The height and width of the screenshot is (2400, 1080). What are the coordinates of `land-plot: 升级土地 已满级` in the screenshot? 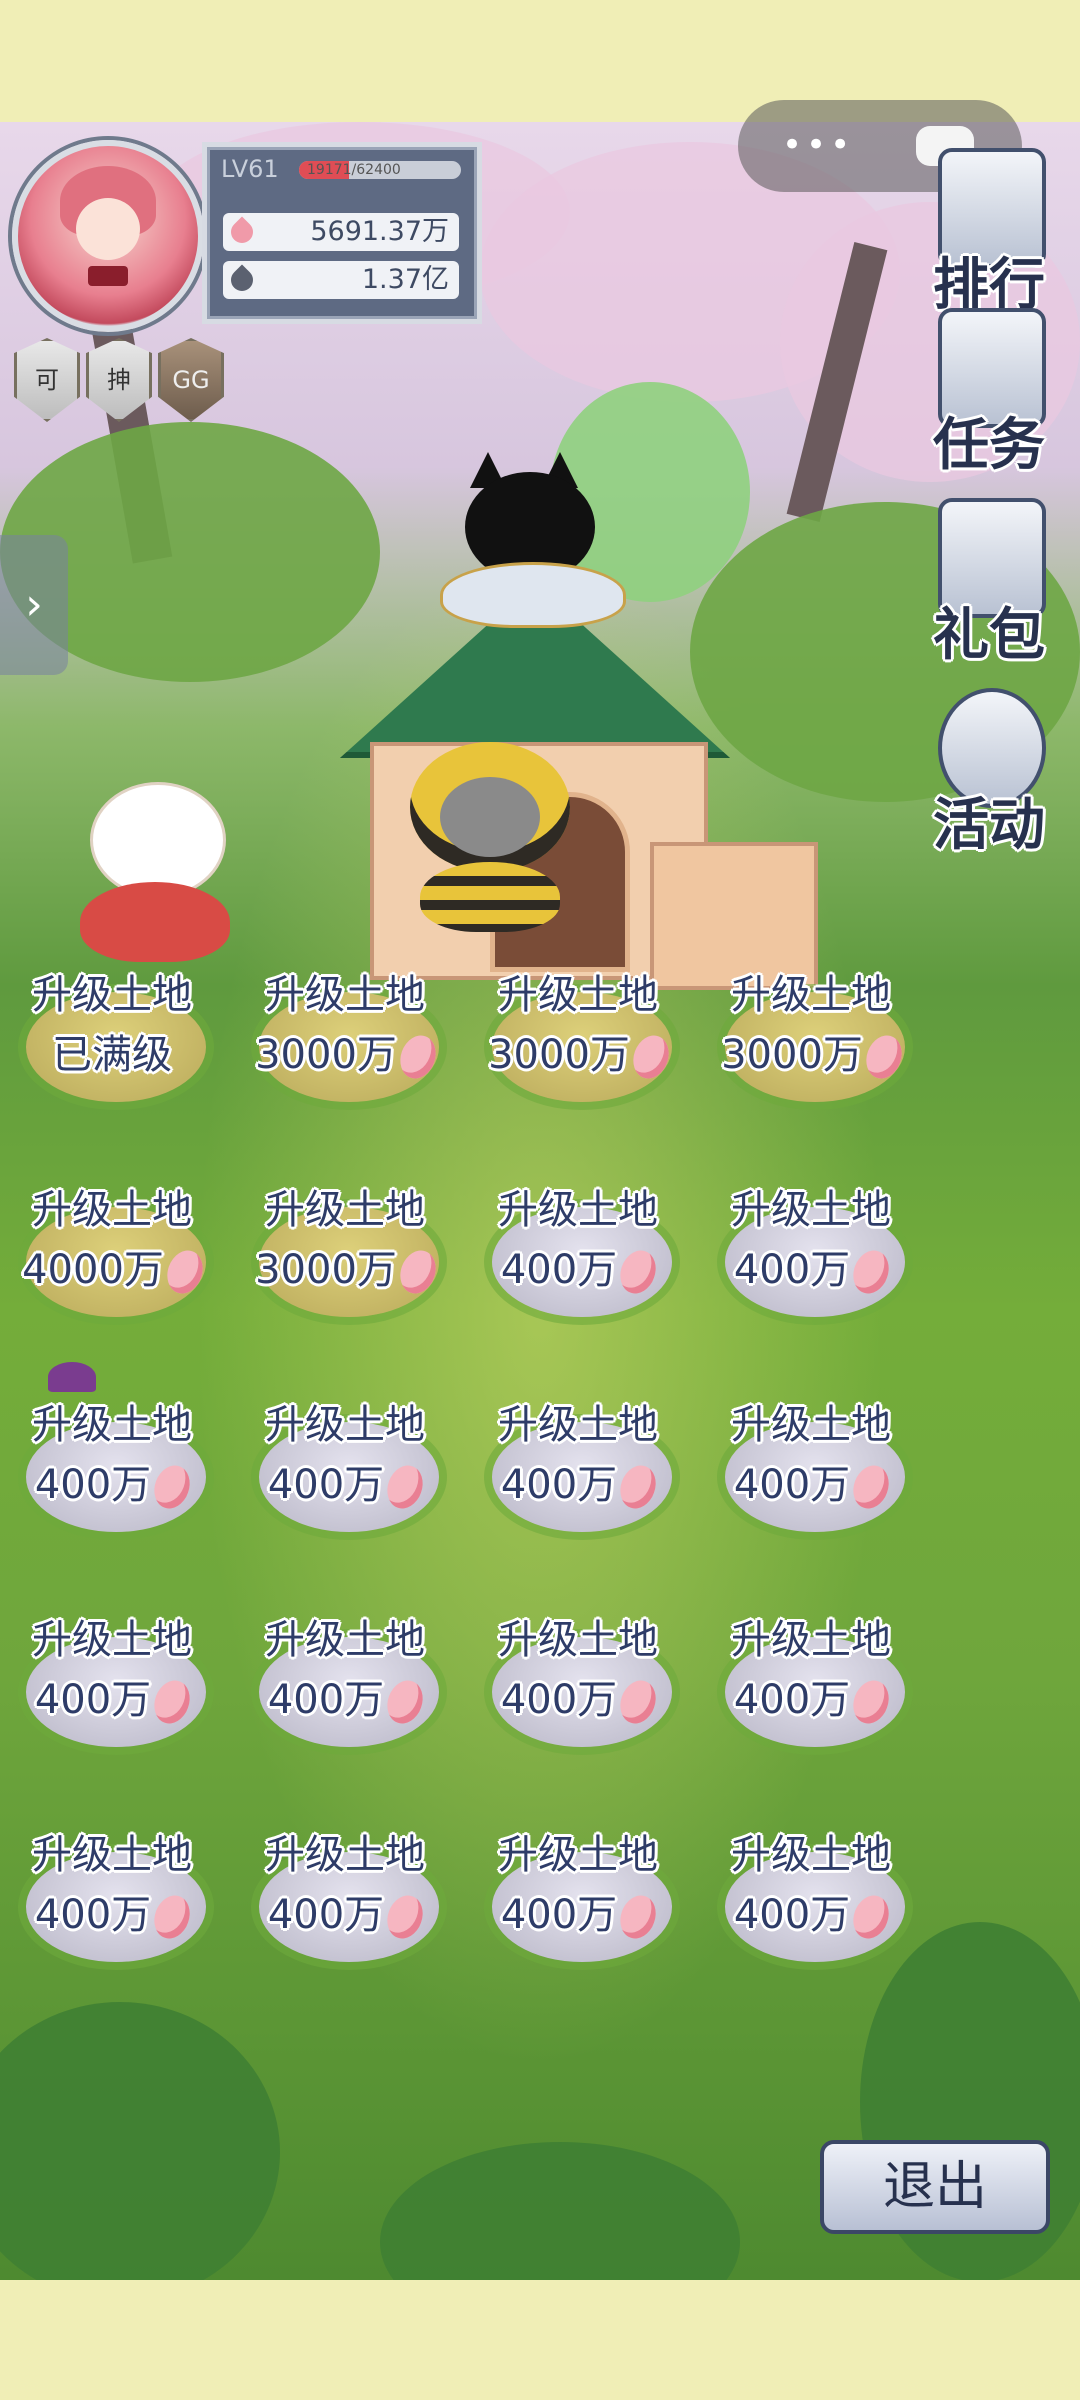 It's located at (112, 1047).